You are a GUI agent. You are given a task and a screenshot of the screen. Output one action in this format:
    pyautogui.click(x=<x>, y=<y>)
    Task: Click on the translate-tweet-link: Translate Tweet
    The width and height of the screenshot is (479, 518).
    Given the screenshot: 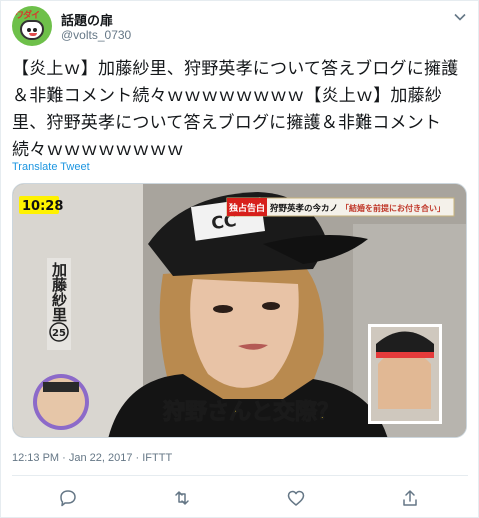 What is the action you would take?
    pyautogui.click(x=51, y=167)
    